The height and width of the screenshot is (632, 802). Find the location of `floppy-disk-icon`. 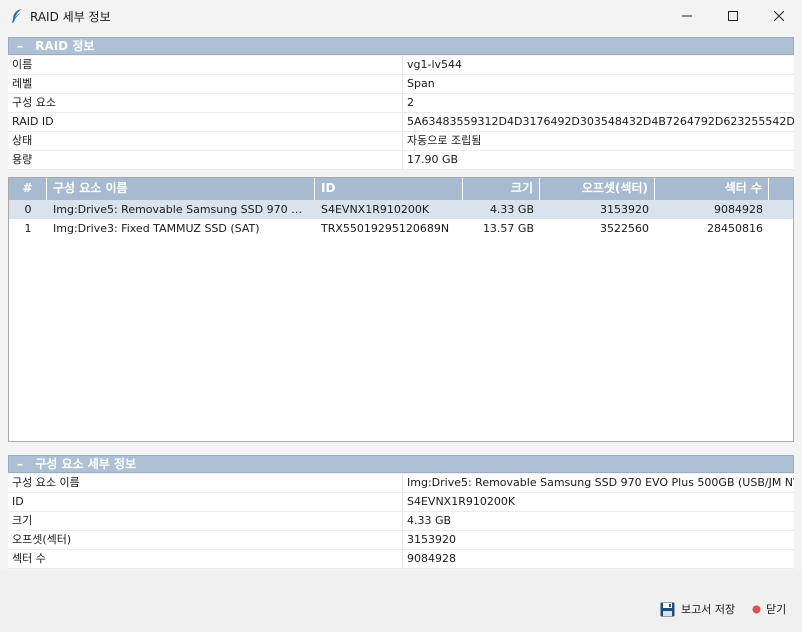

floppy-disk-icon is located at coordinates (667, 609).